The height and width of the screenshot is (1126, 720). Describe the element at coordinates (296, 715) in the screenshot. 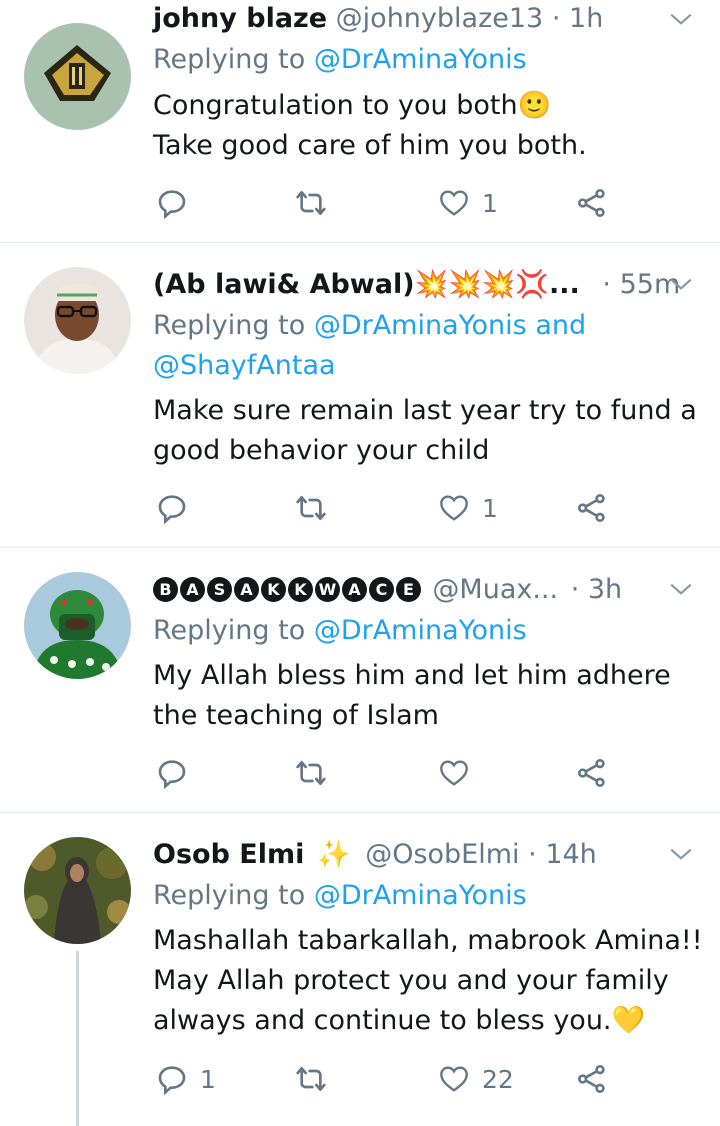

I see `tweet-text-line: the teaching of Islam` at that location.